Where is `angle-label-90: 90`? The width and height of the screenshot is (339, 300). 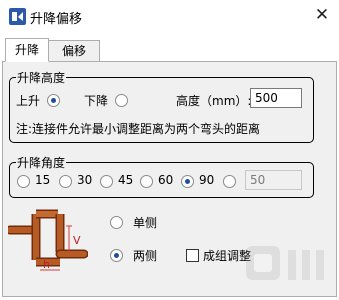 angle-label-90: 90 is located at coordinates (207, 180).